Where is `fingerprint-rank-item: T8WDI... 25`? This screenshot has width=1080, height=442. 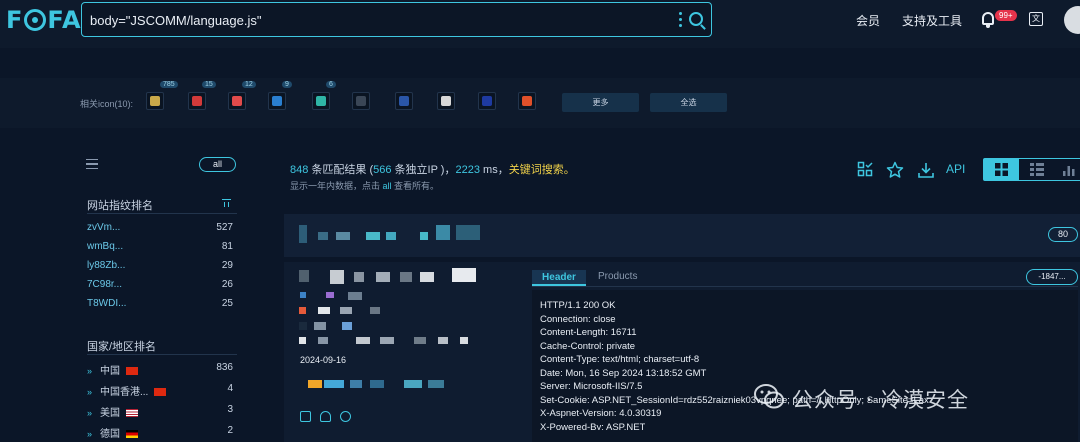 fingerprint-rank-item: T8WDI... 25 is located at coordinates (160, 303).